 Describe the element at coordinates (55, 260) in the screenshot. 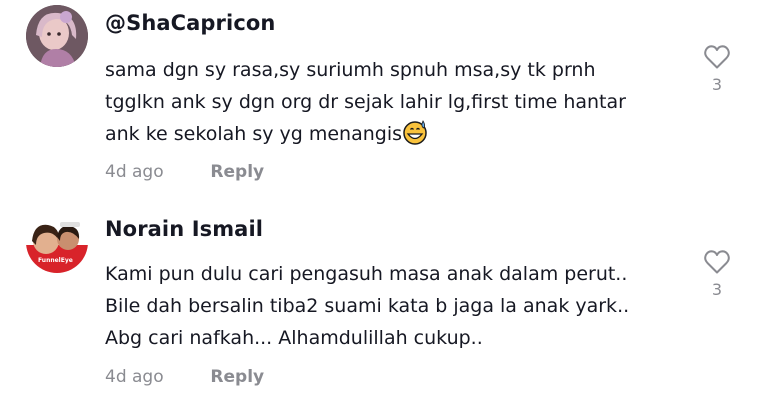

I see `avatar-badge: FunnelEye` at that location.